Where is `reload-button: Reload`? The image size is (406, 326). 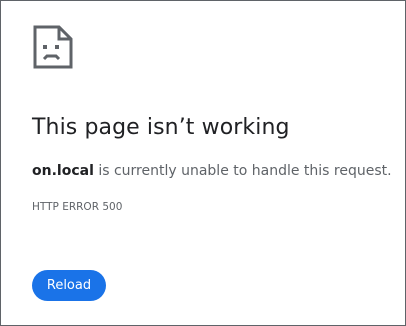
reload-button: Reload is located at coordinates (69, 285).